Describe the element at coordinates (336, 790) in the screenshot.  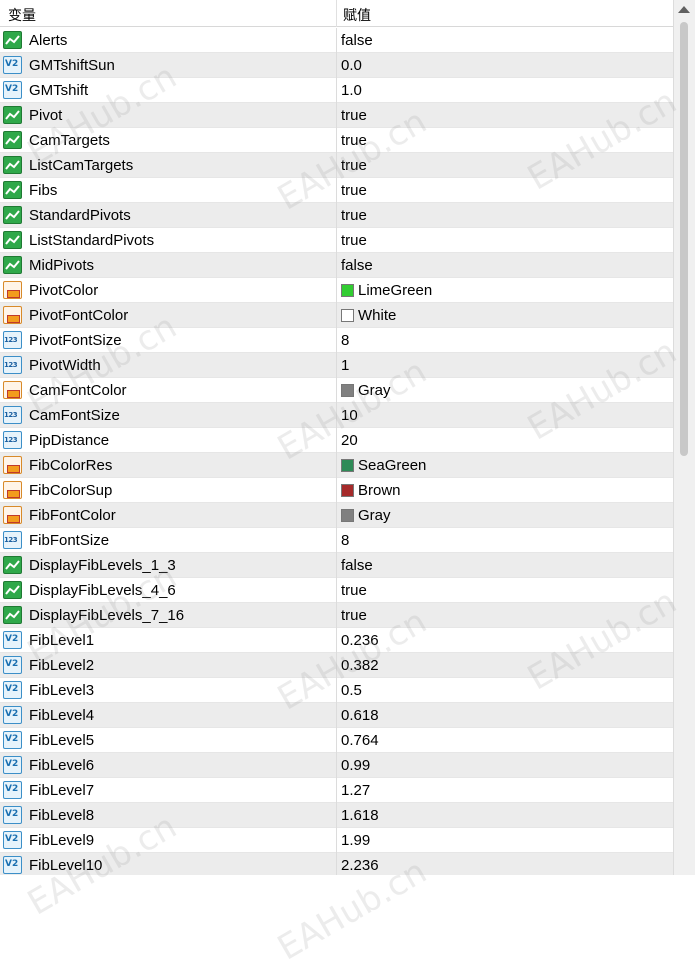
I see `table-row: V2 FibLevel7 1.27` at that location.